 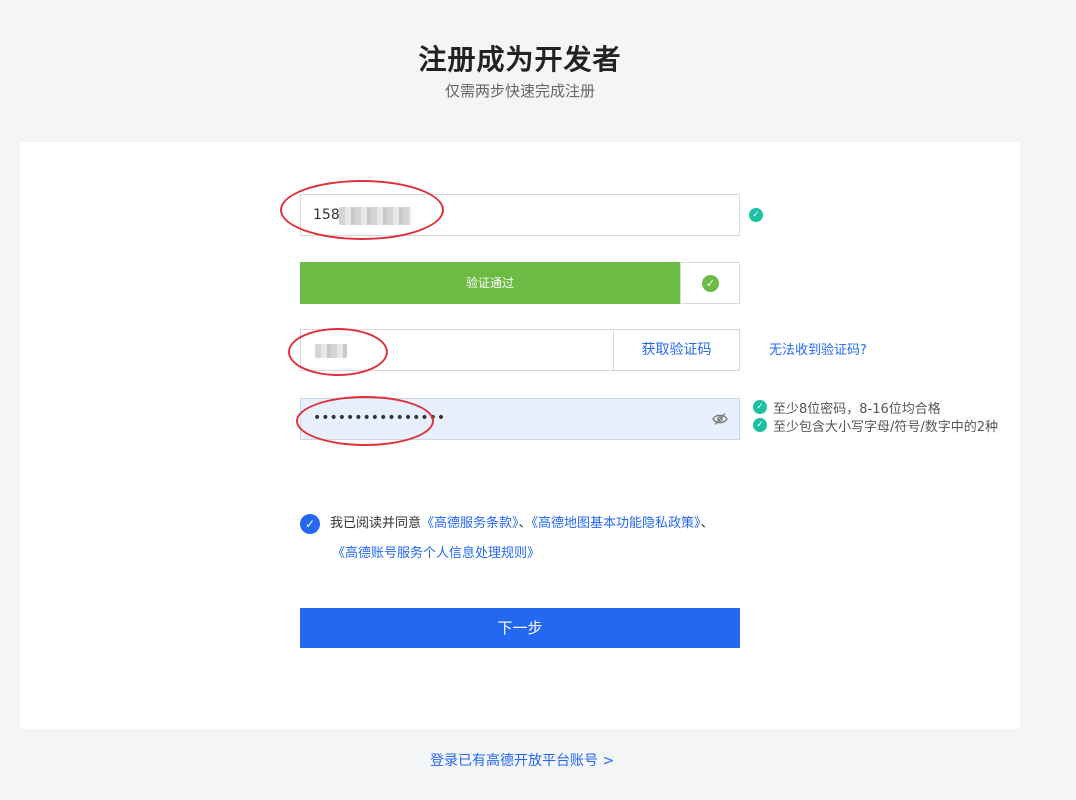 What do you see at coordinates (520, 628) in the screenshot?
I see `next-step-button: 下一步` at bounding box center [520, 628].